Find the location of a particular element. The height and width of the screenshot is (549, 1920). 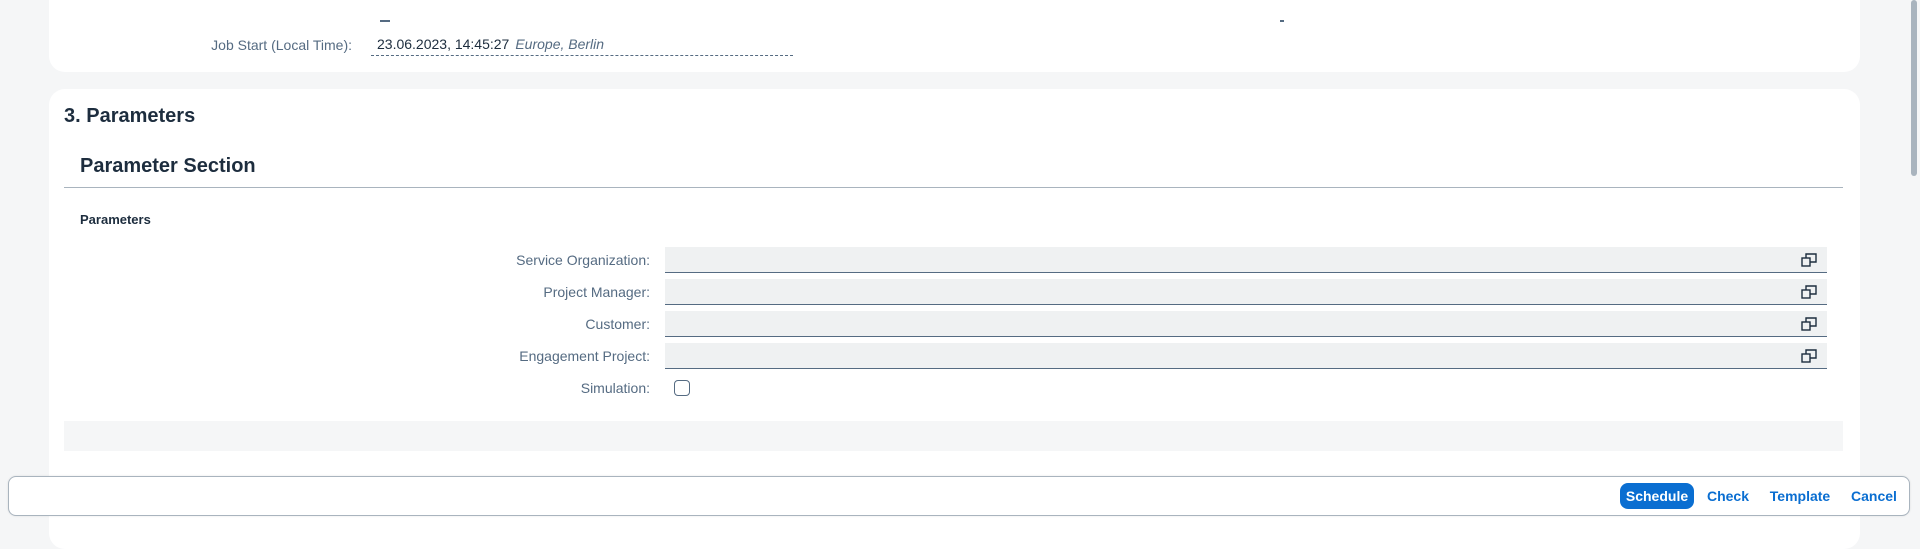

service-organization-input is located at coordinates (1246, 260).